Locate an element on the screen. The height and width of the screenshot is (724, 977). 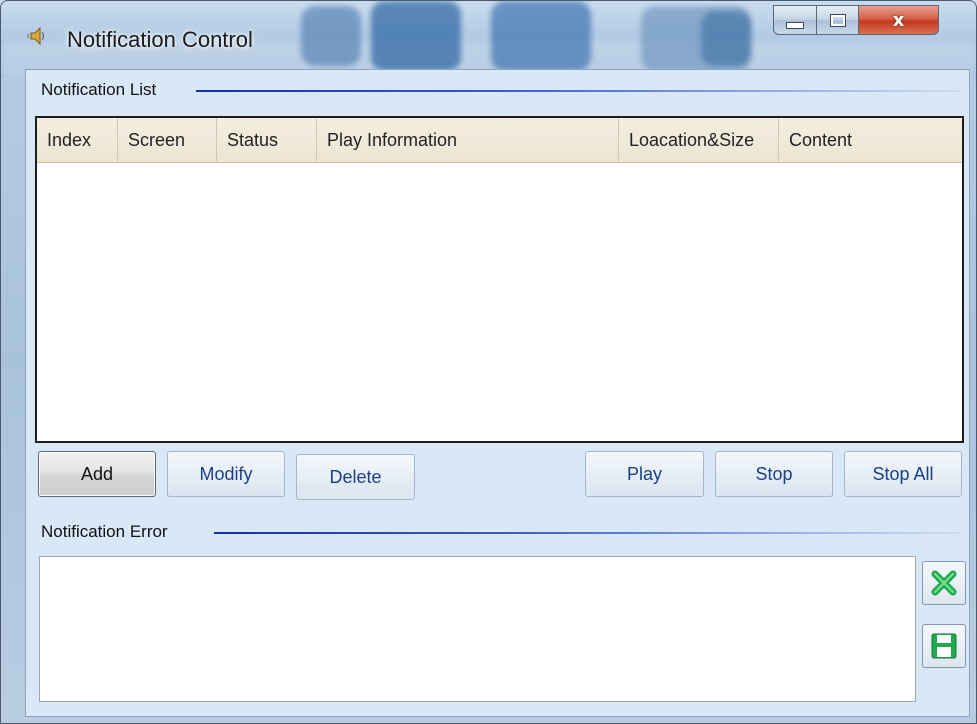
minimize-icon is located at coordinates (795, 25).